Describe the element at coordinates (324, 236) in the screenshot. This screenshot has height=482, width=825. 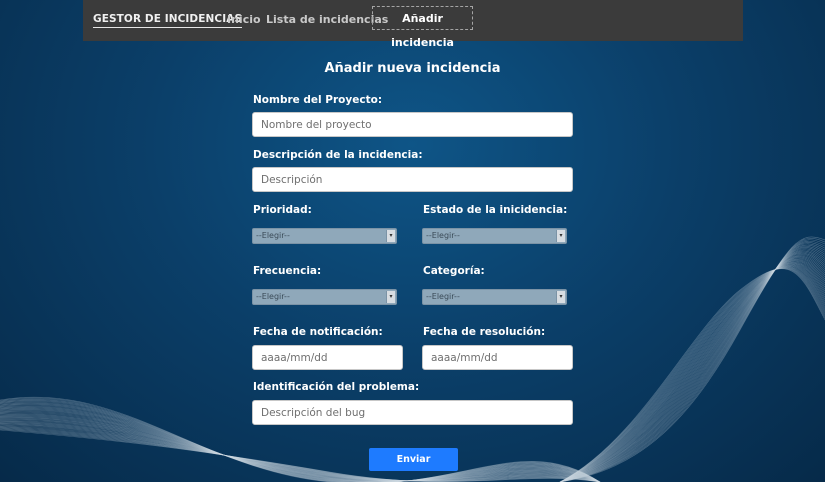
I see `priority-select: --Elegir-- ▾` at that location.